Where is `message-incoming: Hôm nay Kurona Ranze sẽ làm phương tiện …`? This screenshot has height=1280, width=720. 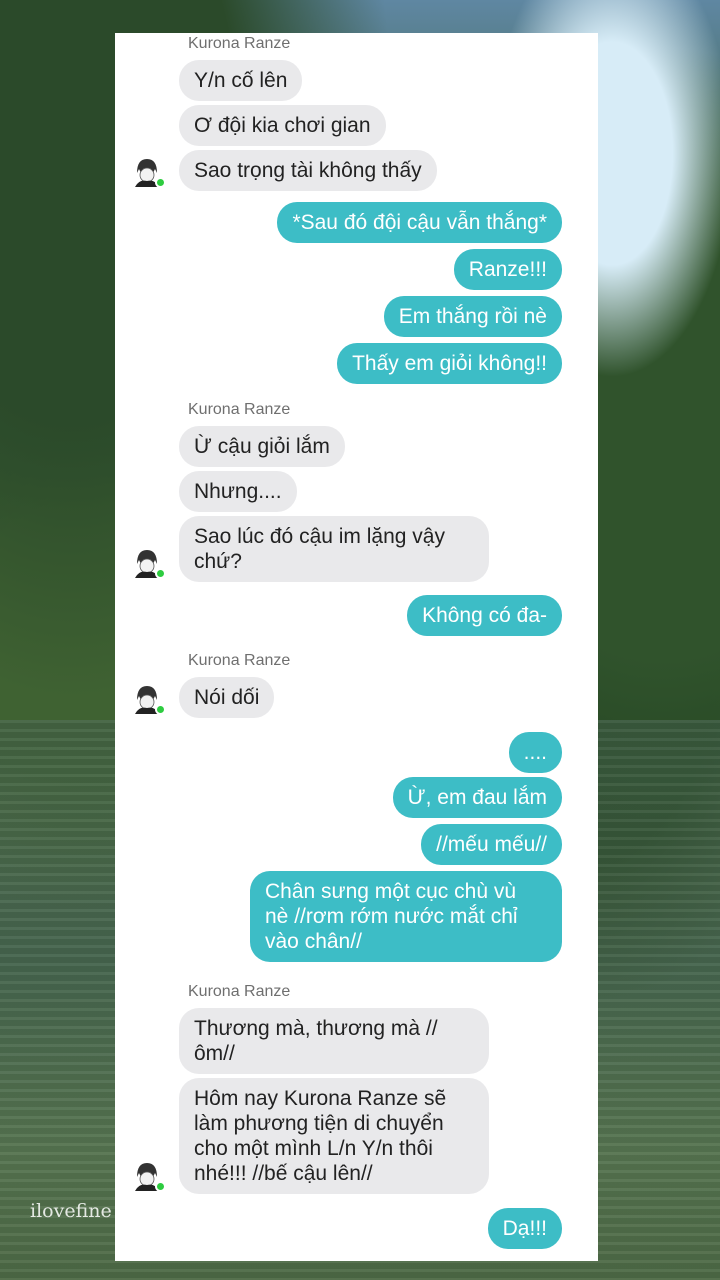
message-incoming: Hôm nay Kurona Ranze sẽ làm phương tiện … is located at coordinates (334, 1136).